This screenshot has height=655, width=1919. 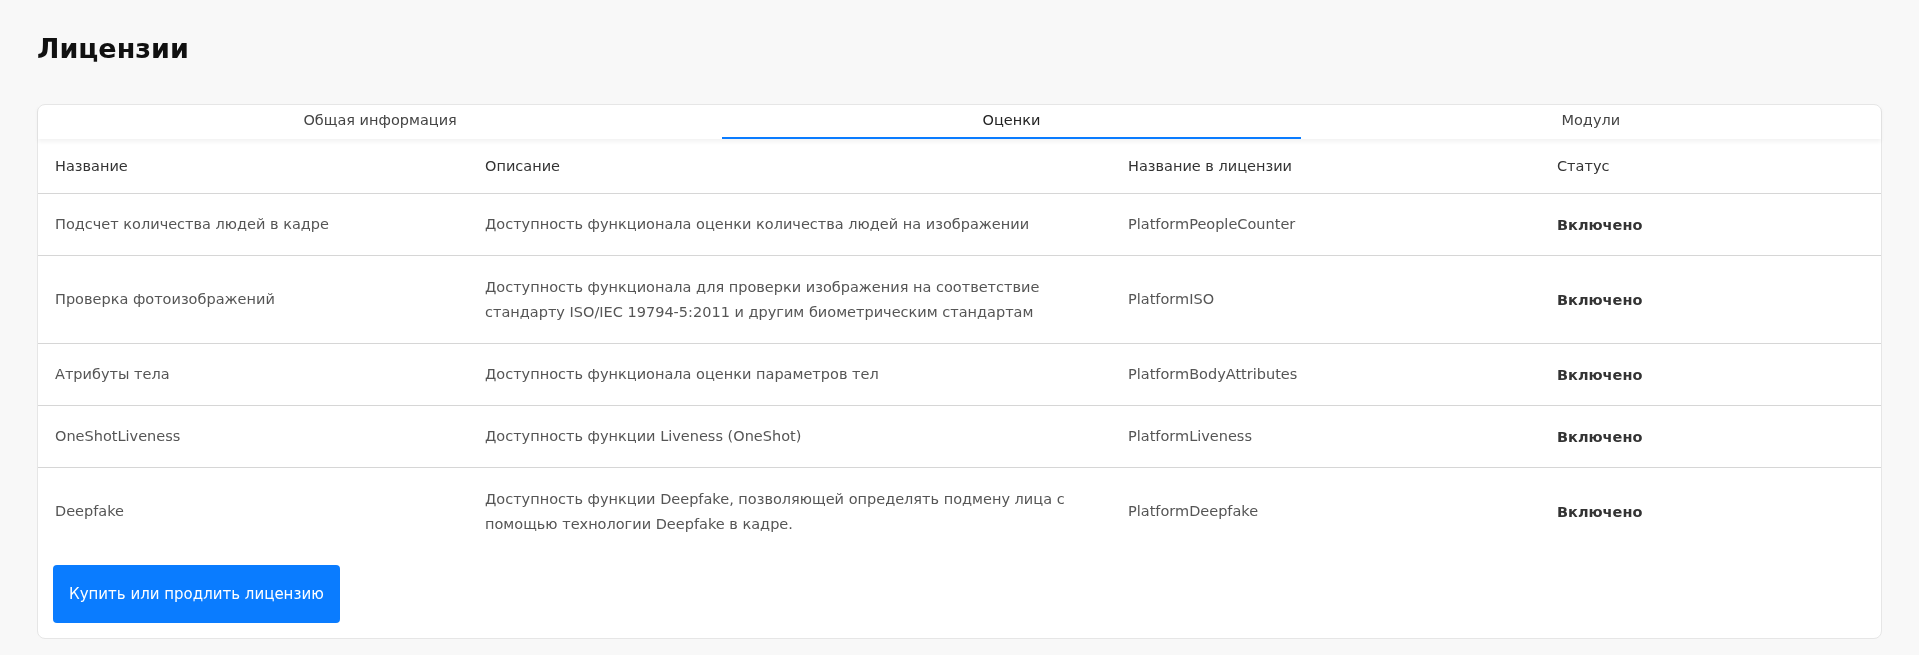 What do you see at coordinates (91, 166) in the screenshot?
I see `column-header: Название` at bounding box center [91, 166].